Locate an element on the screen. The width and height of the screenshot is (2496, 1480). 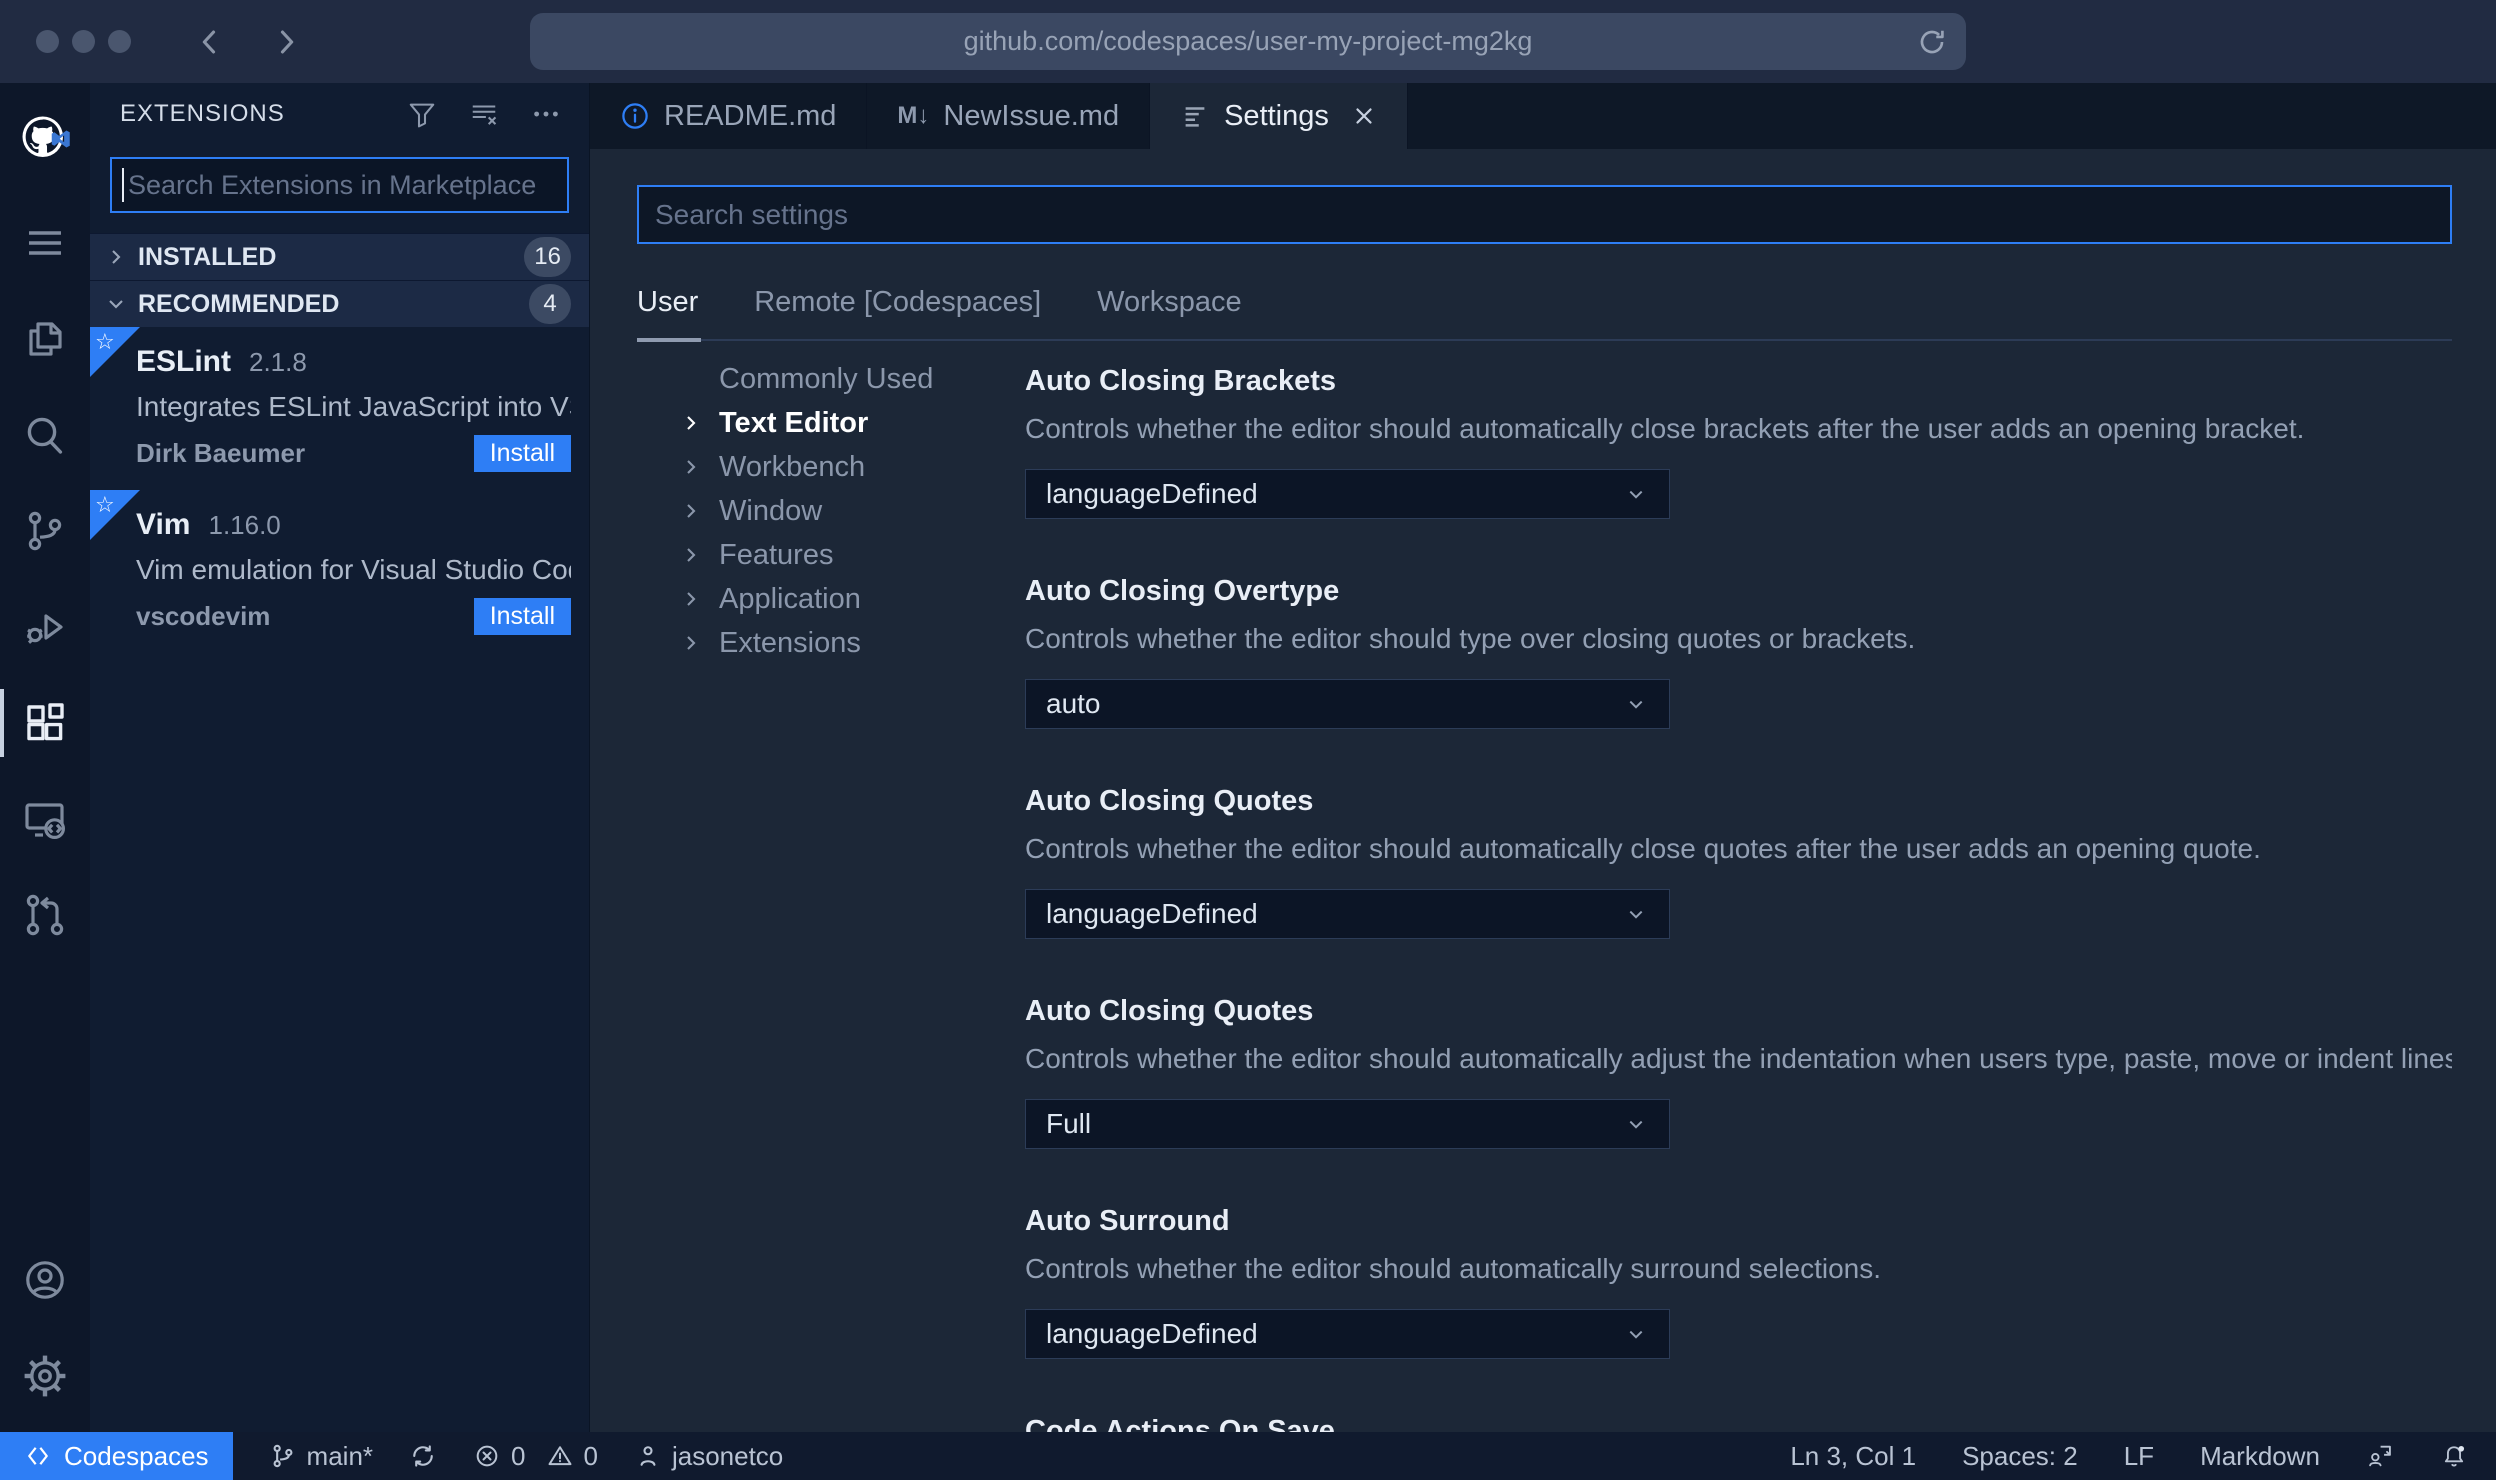
tab-readme: README.md is located at coordinates (729, 116).